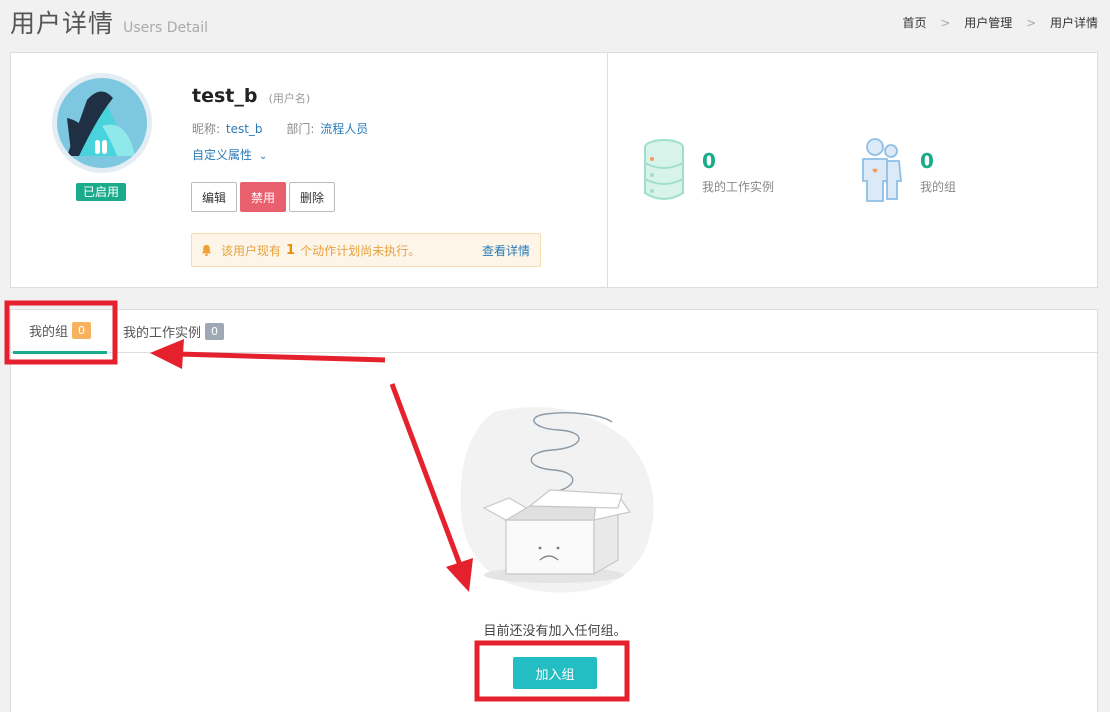 This screenshot has height=712, width=1110. I want to click on edit-button: 编辑, so click(214, 197).